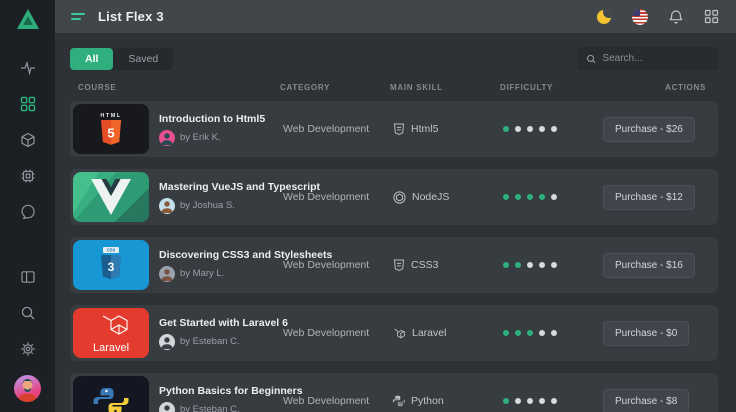 The height and width of the screenshot is (412, 736). What do you see at coordinates (399, 129) in the screenshot?
I see `html5-icon` at bounding box center [399, 129].